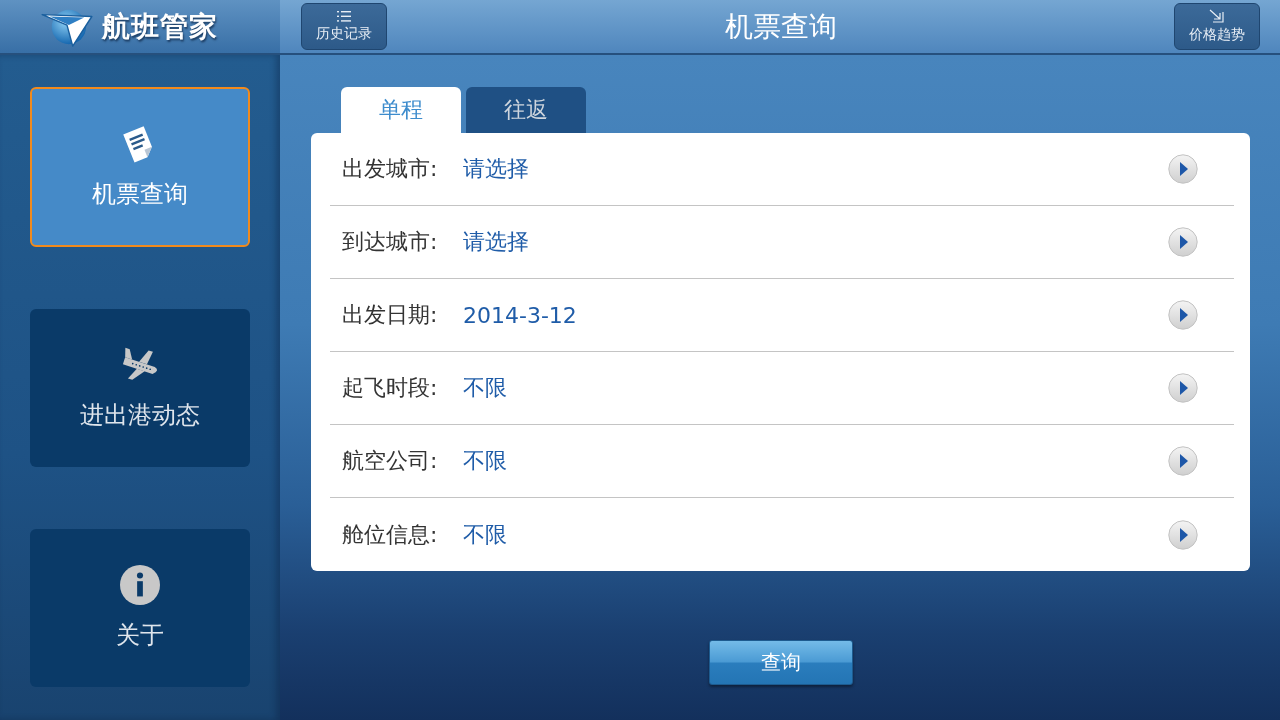 The width and height of the screenshot is (1280, 720). I want to click on tab: 单程, so click(401, 110).